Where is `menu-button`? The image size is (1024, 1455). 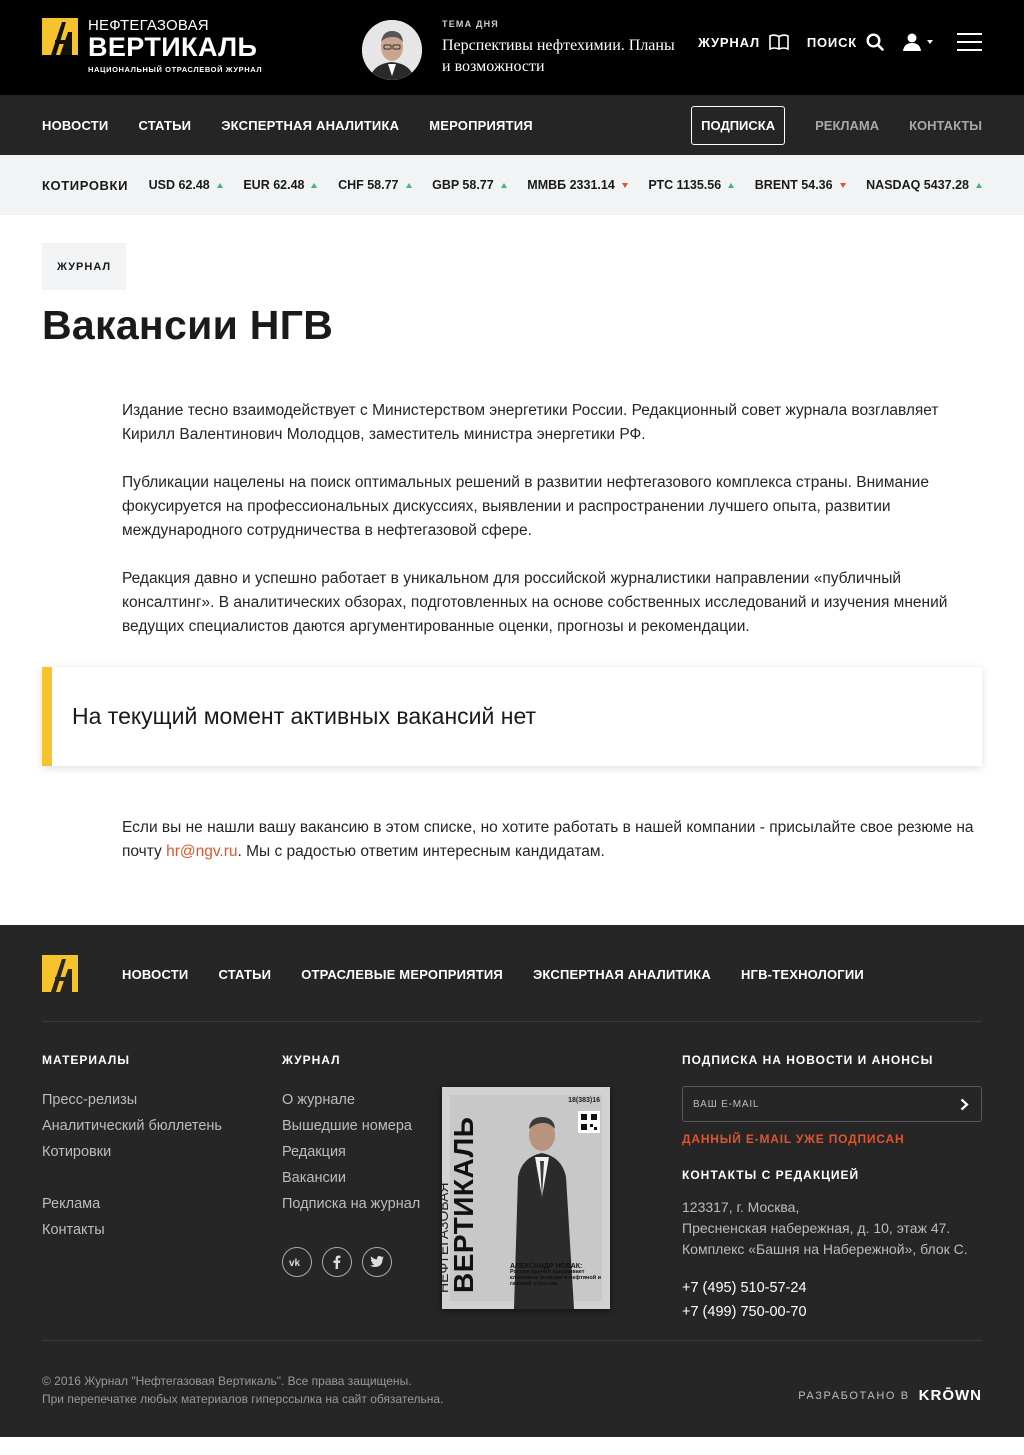 menu-button is located at coordinates (969, 42).